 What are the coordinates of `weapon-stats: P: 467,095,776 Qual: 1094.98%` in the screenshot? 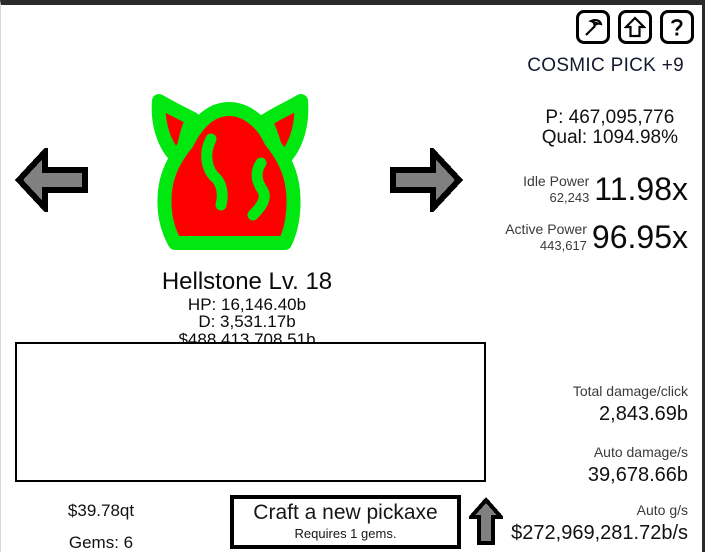 It's located at (609, 128).